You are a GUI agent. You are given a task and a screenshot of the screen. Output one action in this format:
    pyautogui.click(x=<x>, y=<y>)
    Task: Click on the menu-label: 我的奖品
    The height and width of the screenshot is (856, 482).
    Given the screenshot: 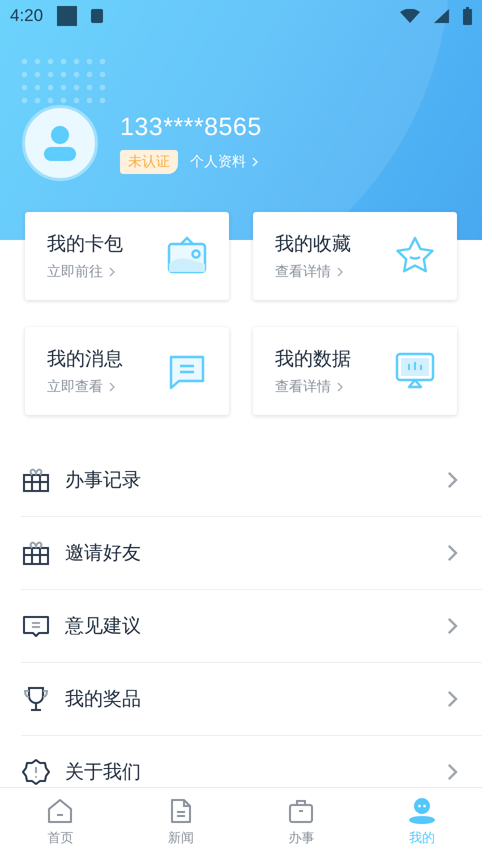 What is the action you would take?
    pyautogui.click(x=103, y=699)
    